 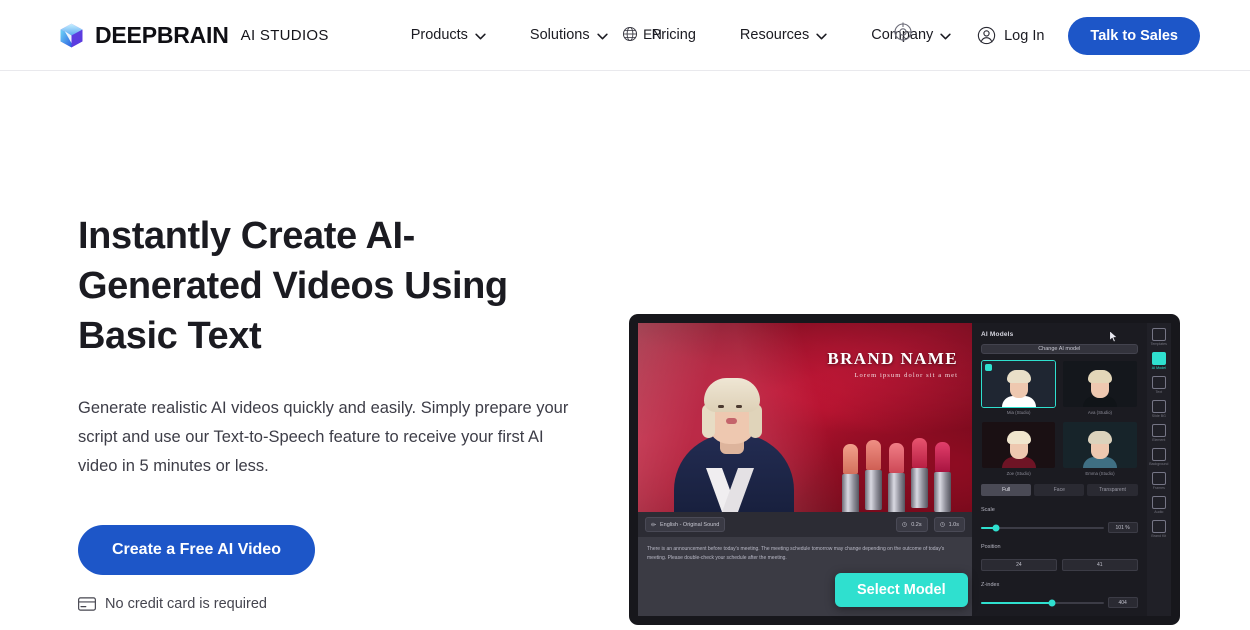 I want to click on no-credit-card-label: No credit card is required, so click(x=186, y=604).